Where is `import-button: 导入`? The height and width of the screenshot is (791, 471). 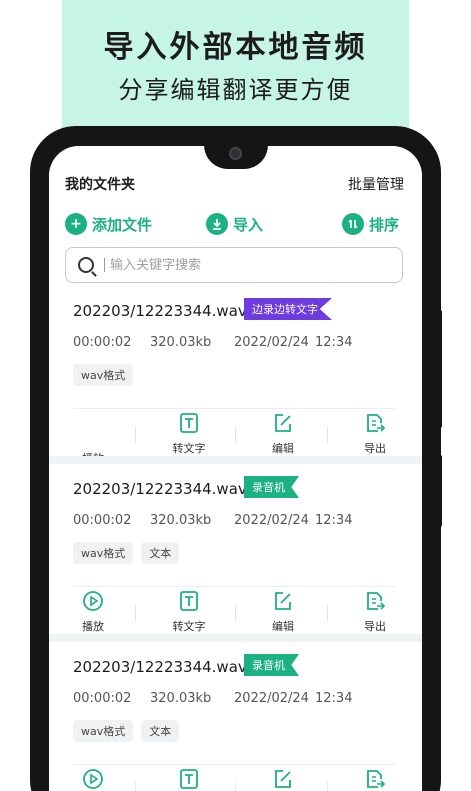
import-button: 导入 is located at coordinates (234, 224).